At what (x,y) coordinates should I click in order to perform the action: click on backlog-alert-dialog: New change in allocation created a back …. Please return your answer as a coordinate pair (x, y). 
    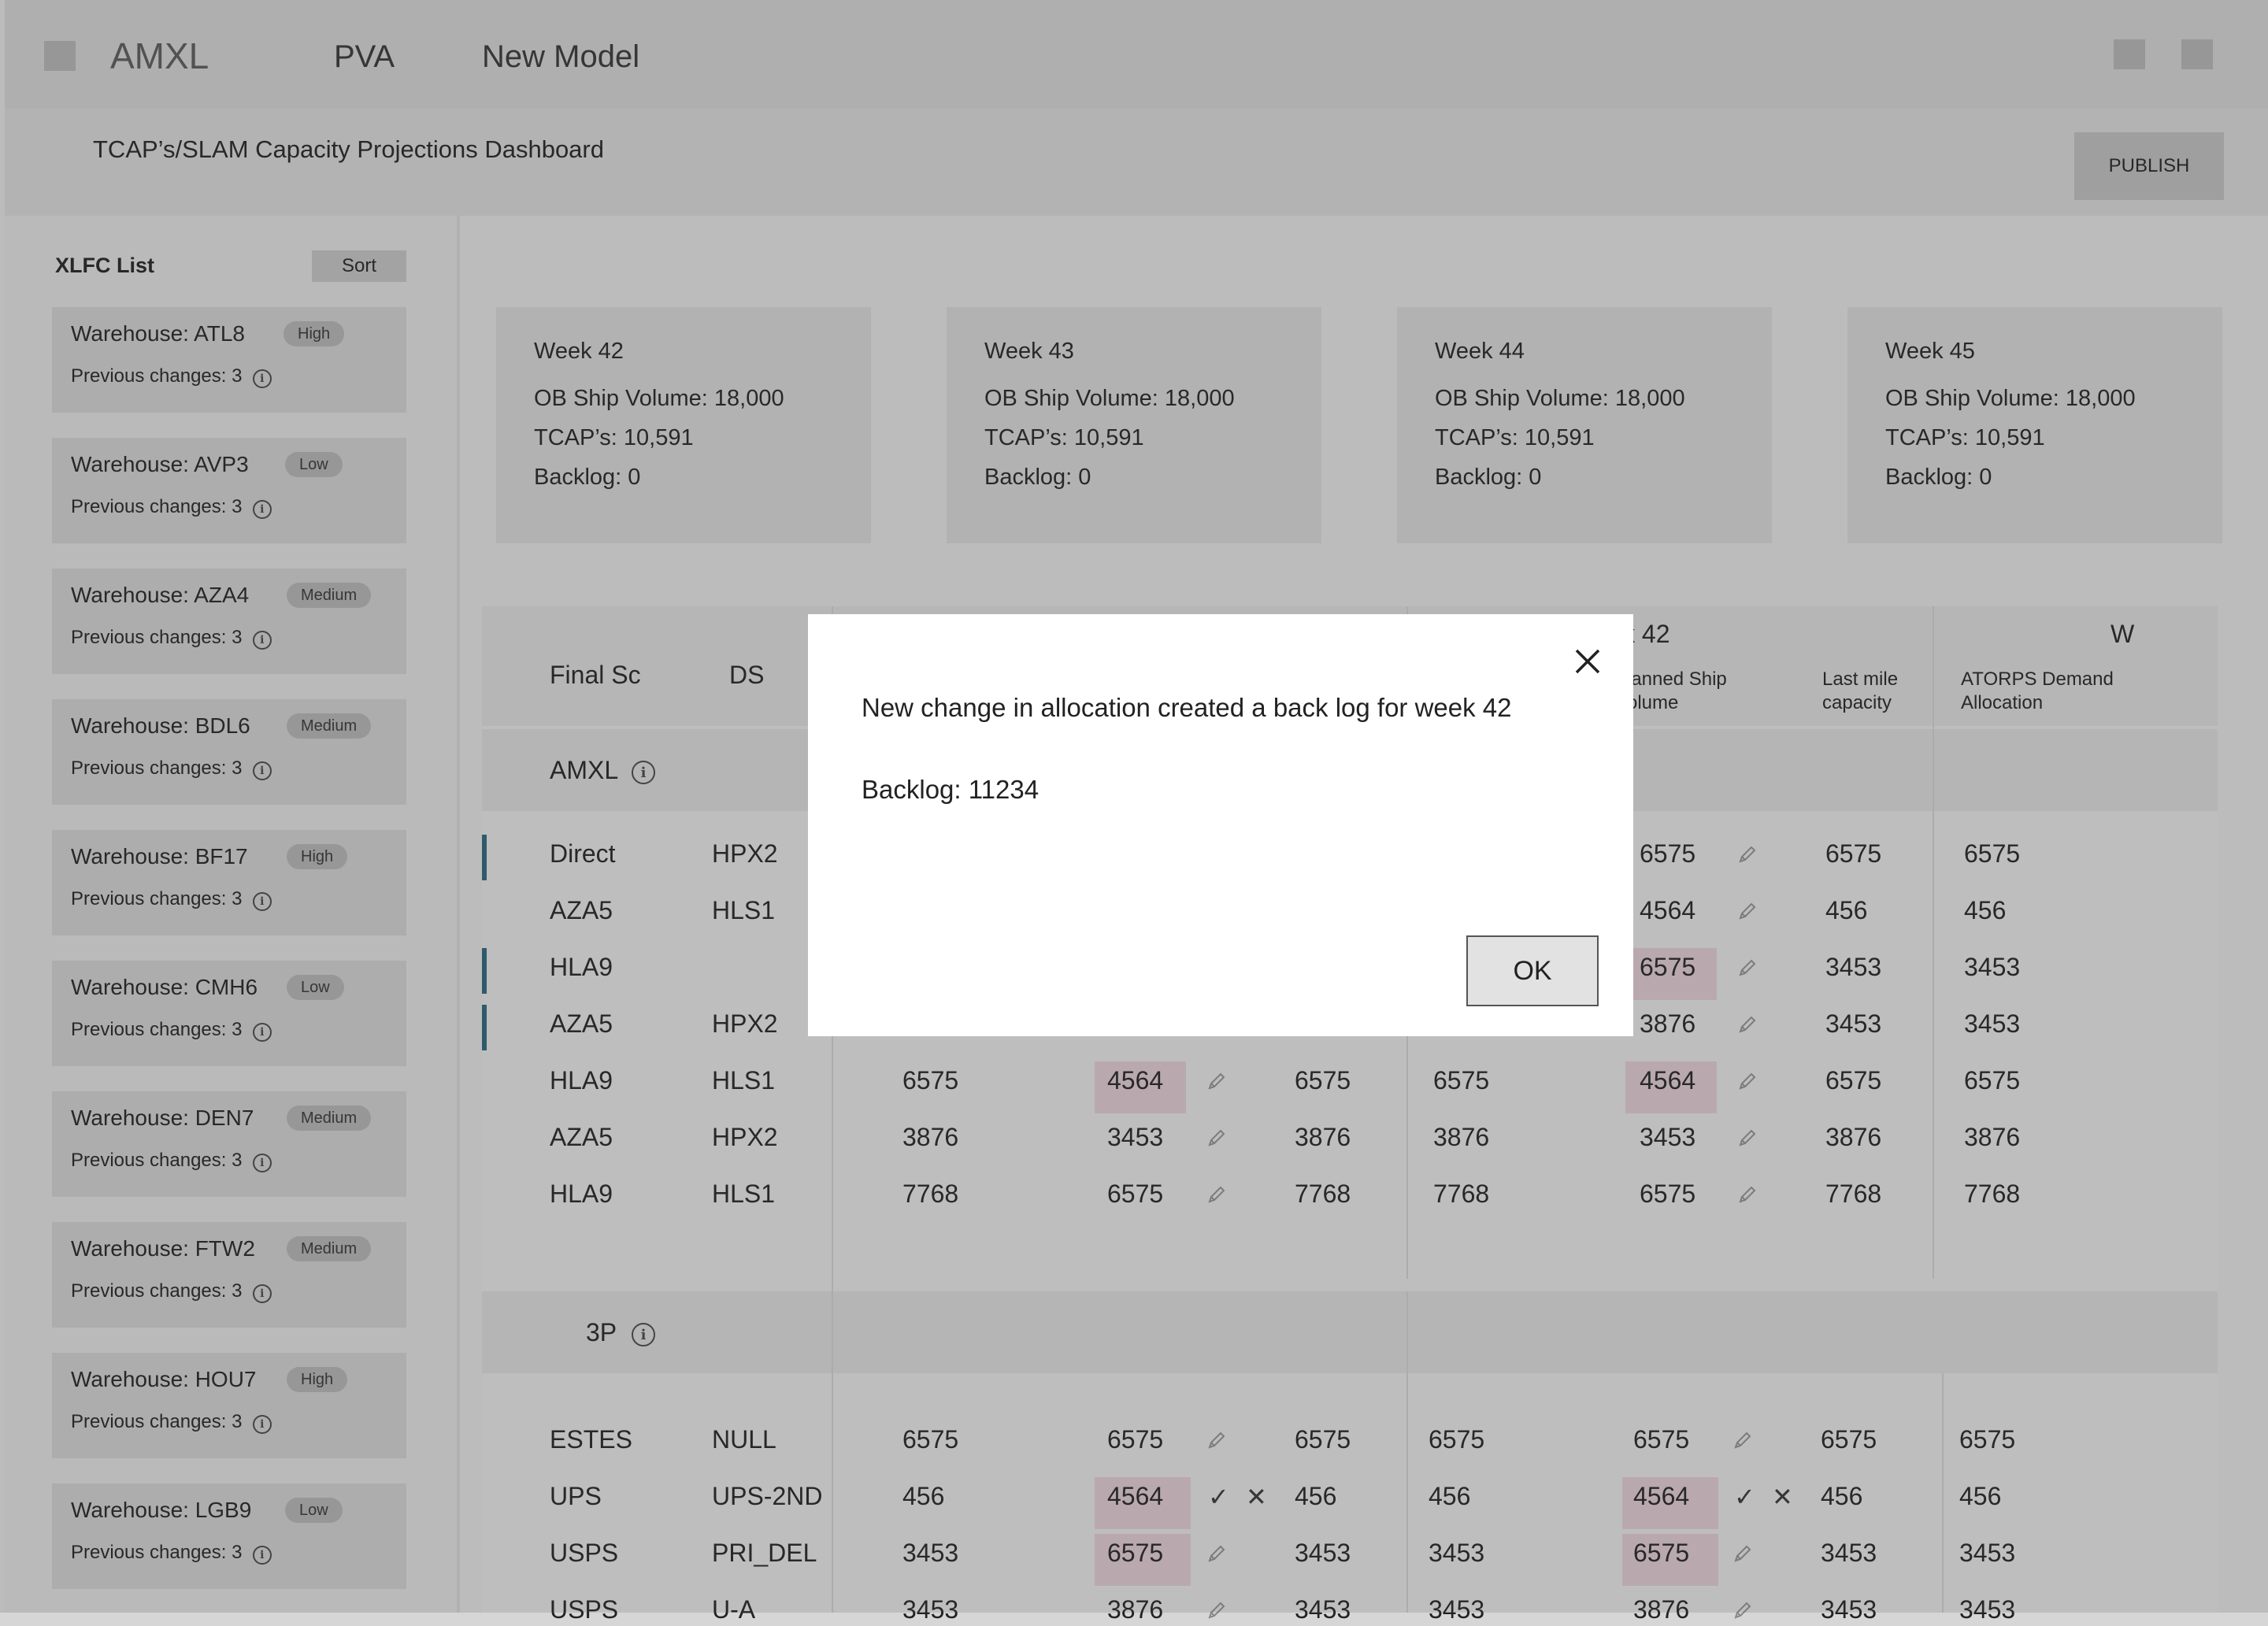
    Looking at the image, I should click on (1220, 825).